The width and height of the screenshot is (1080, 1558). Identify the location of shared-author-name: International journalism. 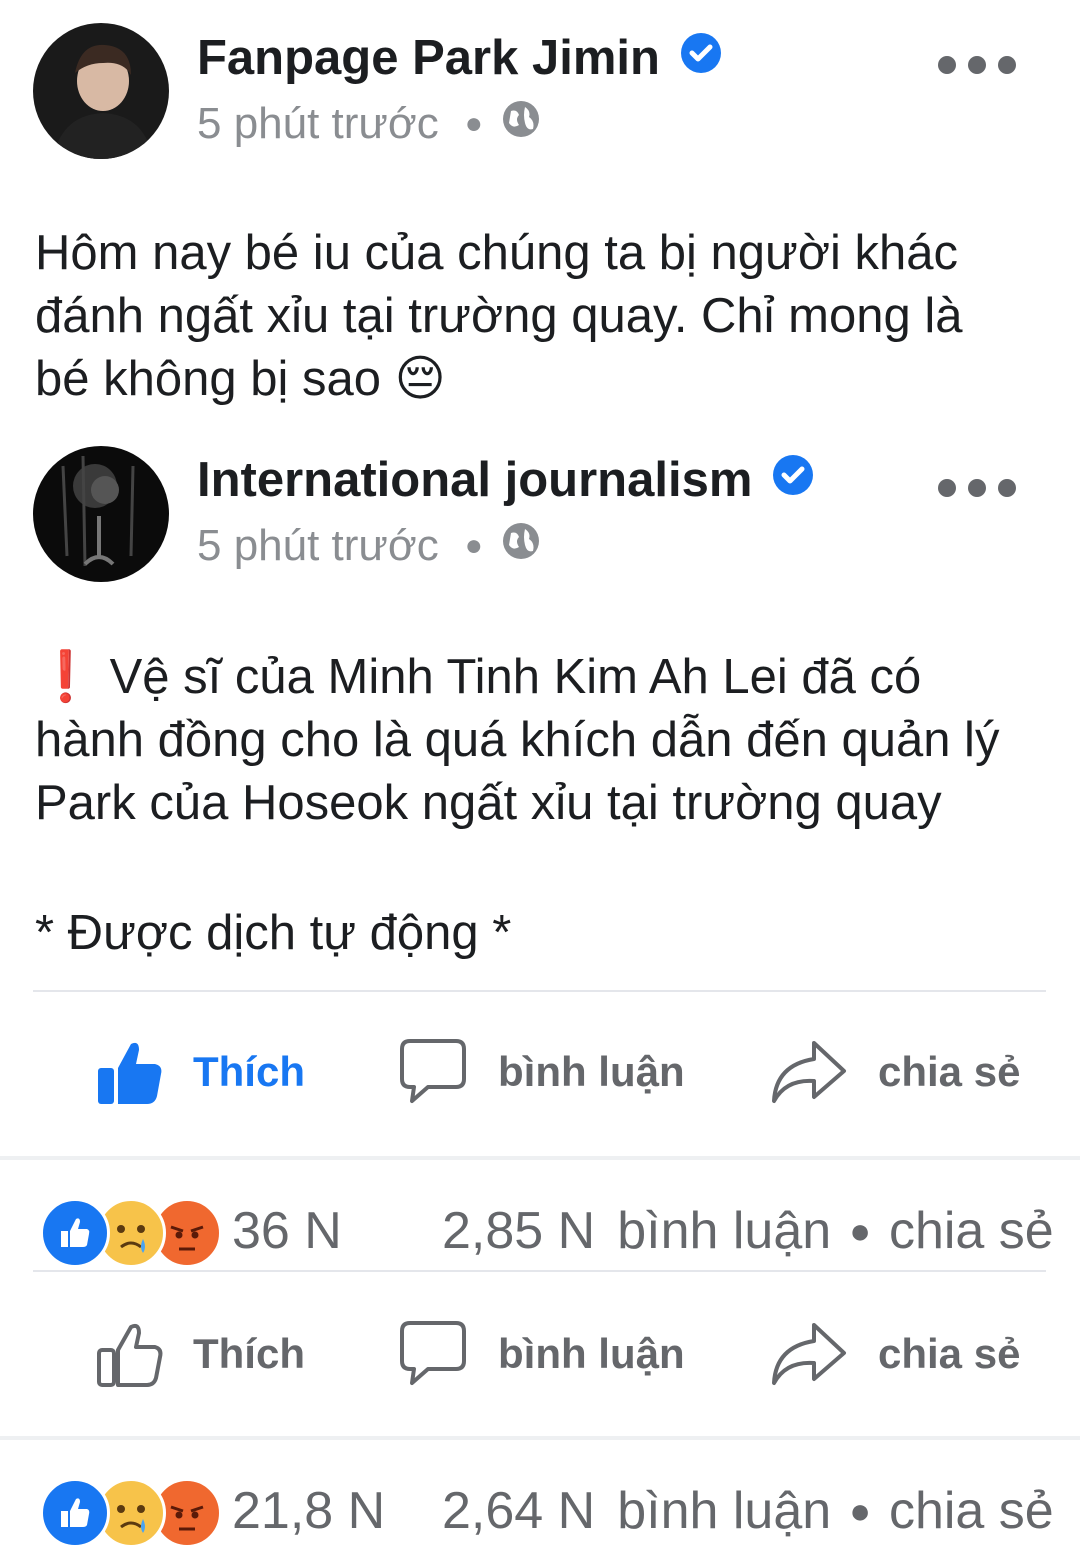
(505, 480).